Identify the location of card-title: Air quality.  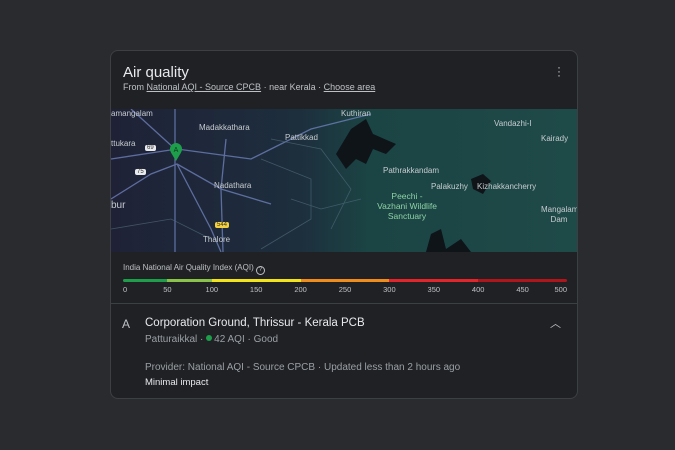
(156, 72).